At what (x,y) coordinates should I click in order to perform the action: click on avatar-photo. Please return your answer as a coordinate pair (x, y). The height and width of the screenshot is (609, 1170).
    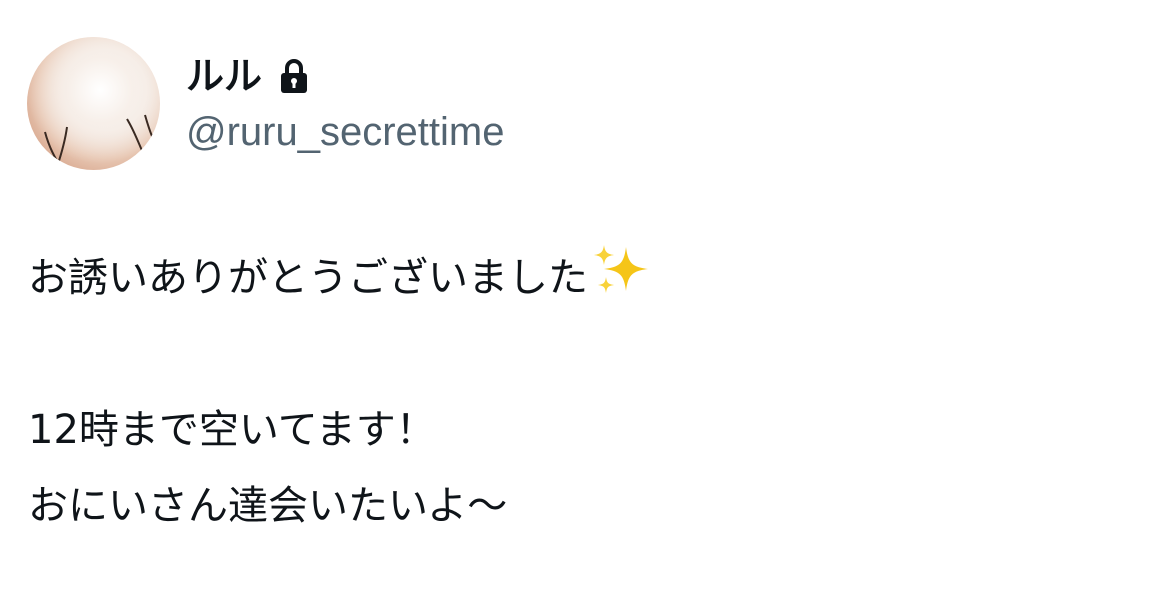
    Looking at the image, I should click on (93, 103).